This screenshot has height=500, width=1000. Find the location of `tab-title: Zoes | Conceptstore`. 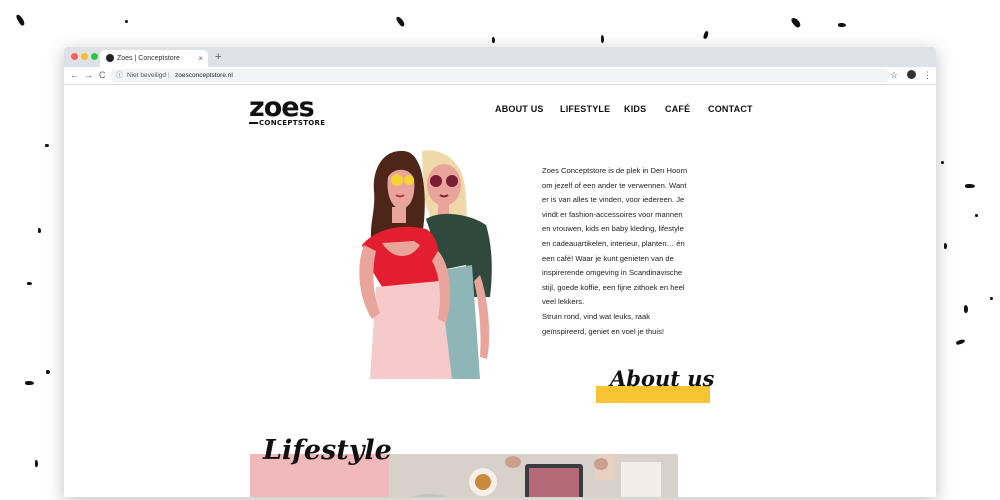

tab-title: Zoes | Conceptstore is located at coordinates (148, 58).